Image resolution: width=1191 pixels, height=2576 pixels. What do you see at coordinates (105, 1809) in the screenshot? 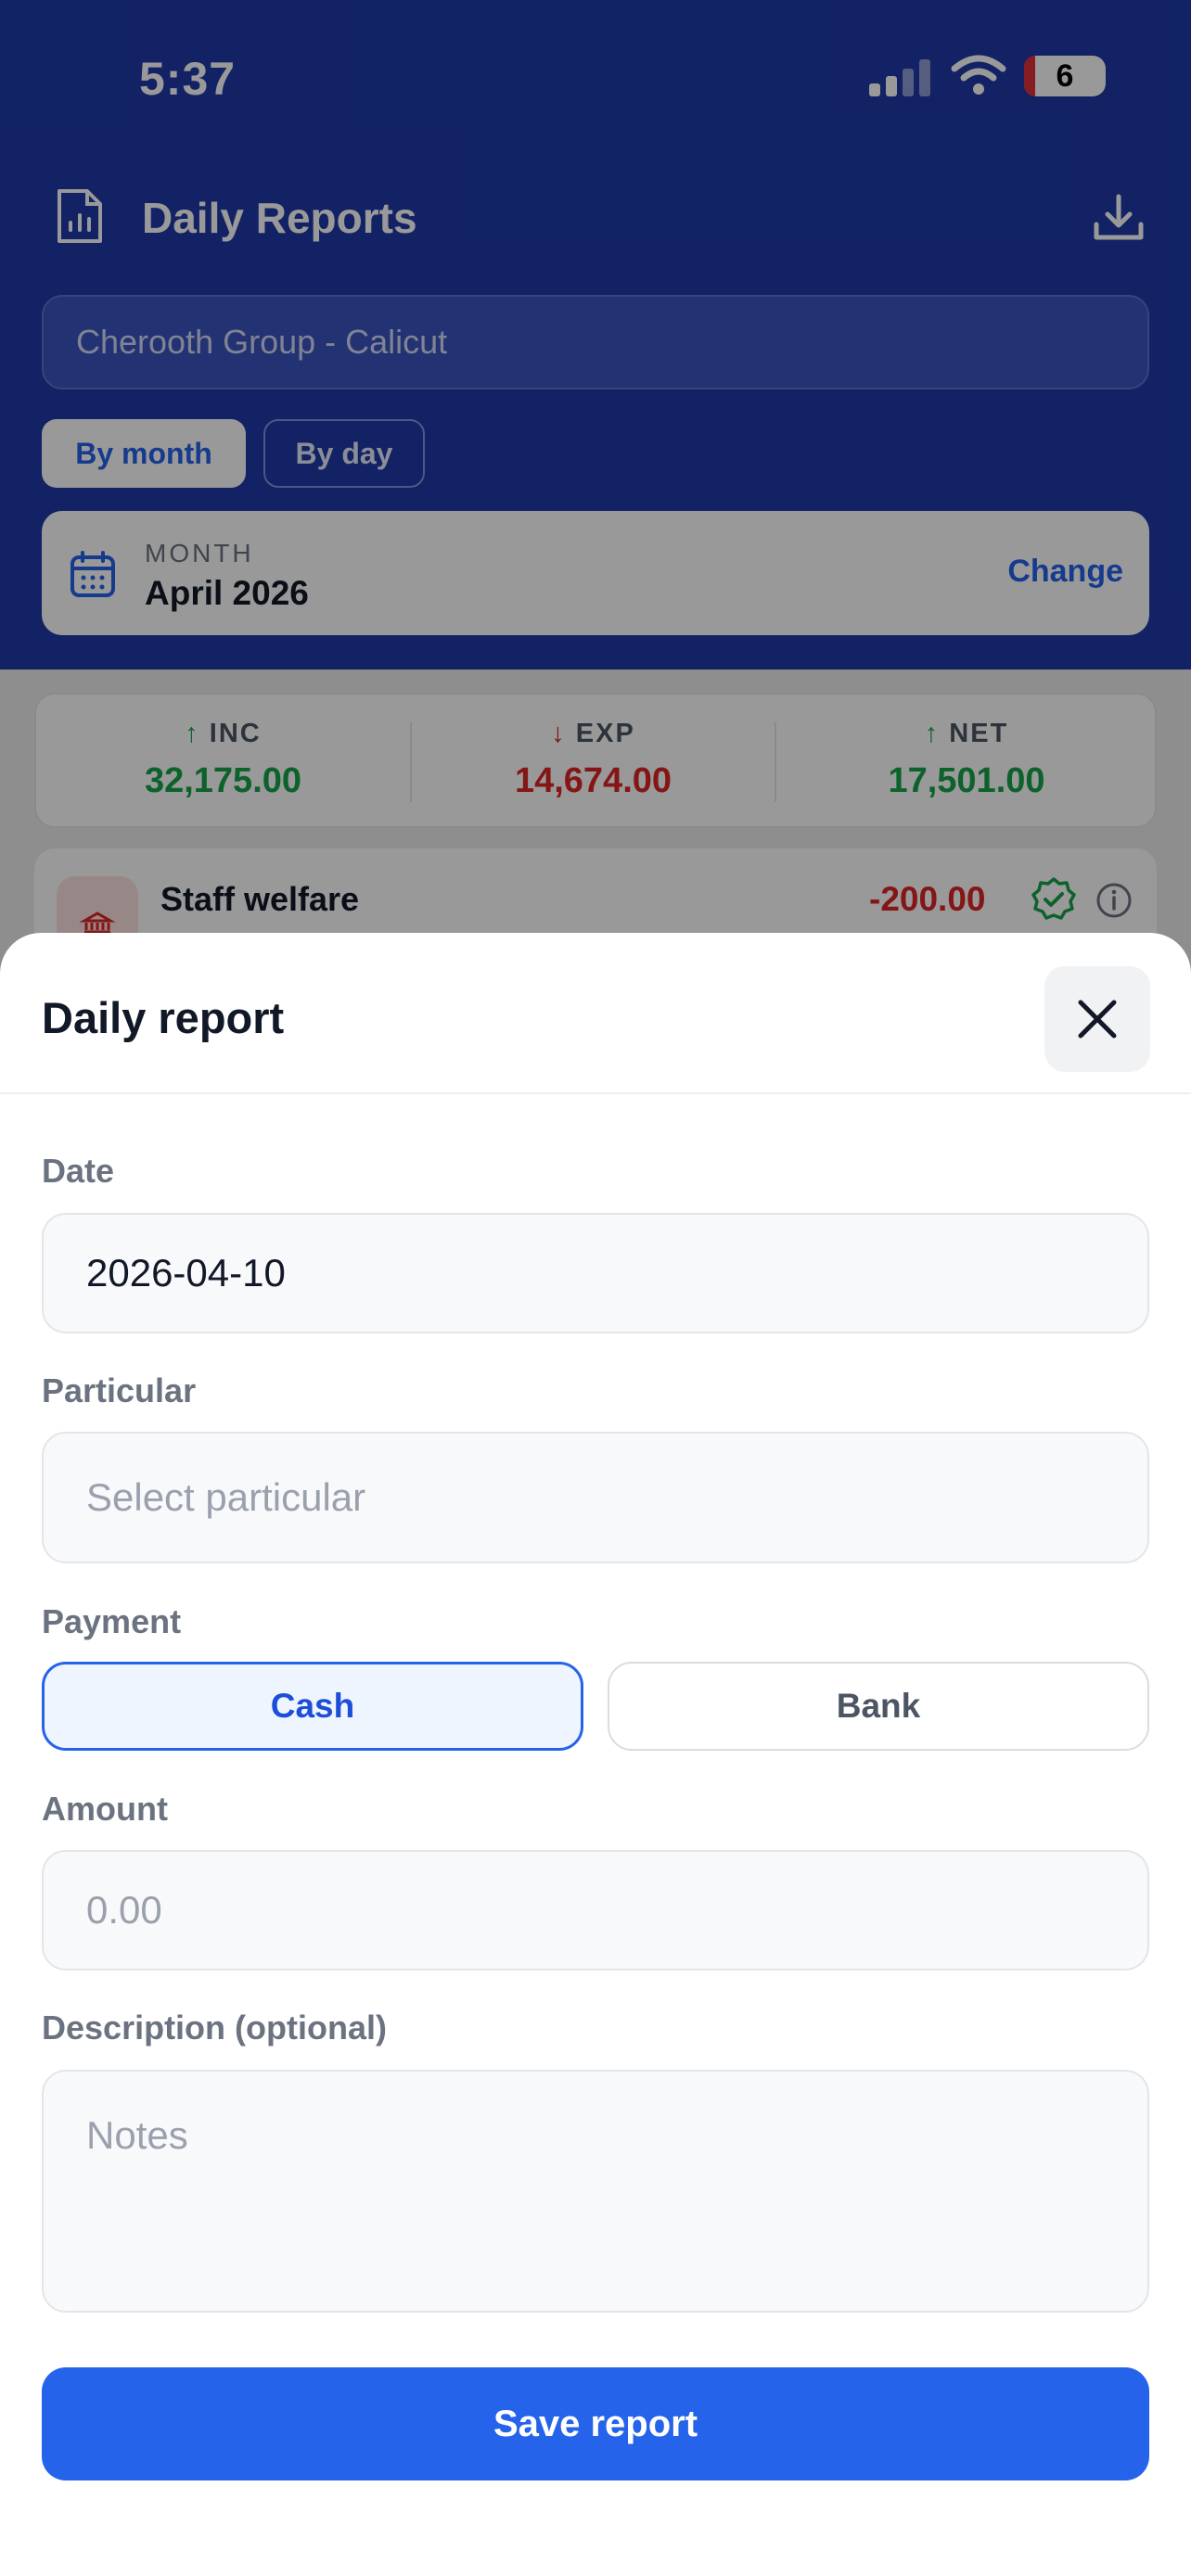
I see `amount-label: Amount` at bounding box center [105, 1809].